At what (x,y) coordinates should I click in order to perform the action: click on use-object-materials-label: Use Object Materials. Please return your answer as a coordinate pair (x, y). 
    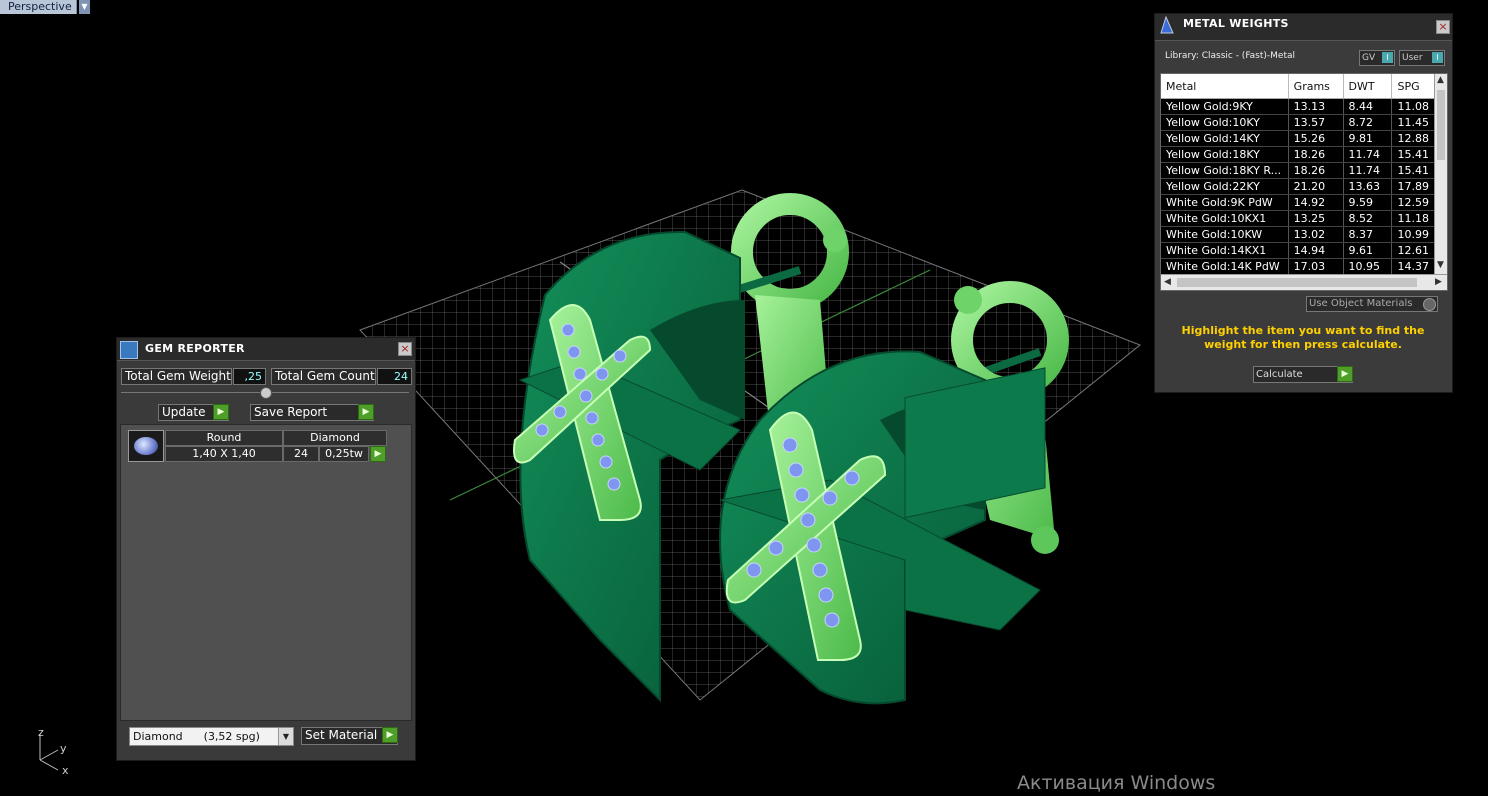
    Looking at the image, I should click on (1361, 303).